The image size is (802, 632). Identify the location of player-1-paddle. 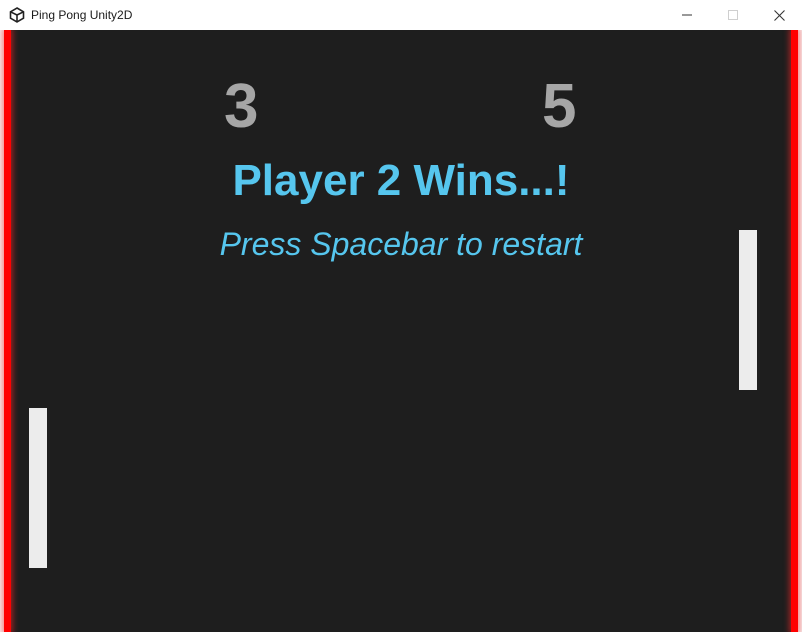
(38, 488).